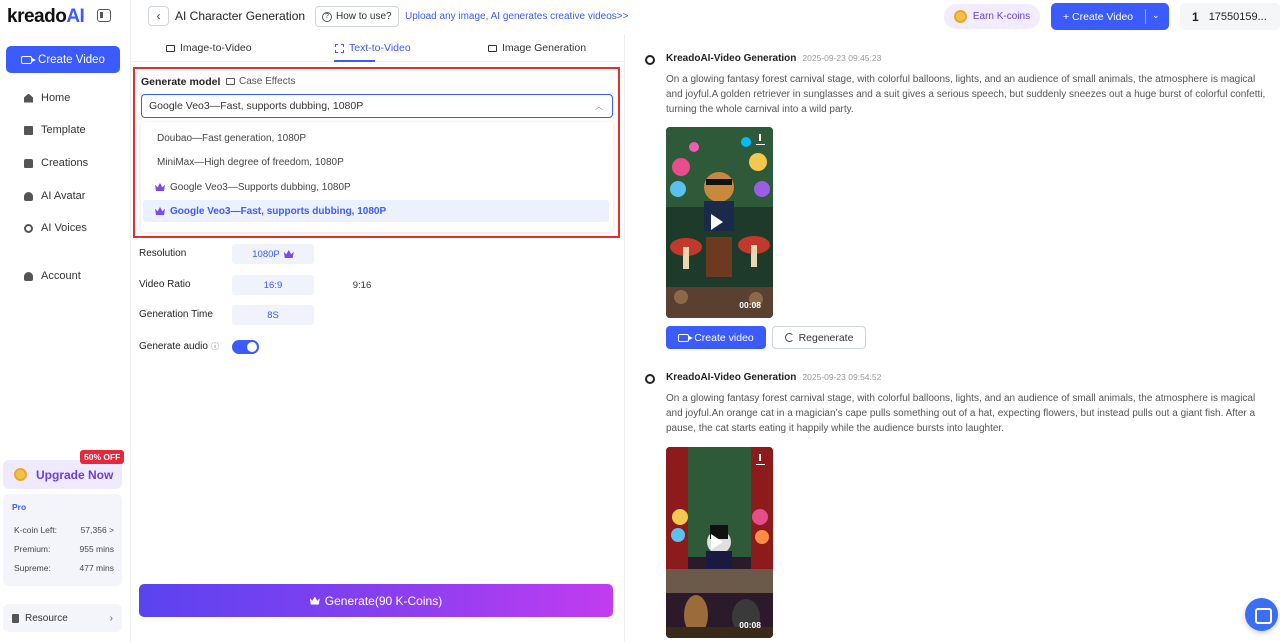  What do you see at coordinates (28, 196) in the screenshot?
I see `avatar-icon` at bounding box center [28, 196].